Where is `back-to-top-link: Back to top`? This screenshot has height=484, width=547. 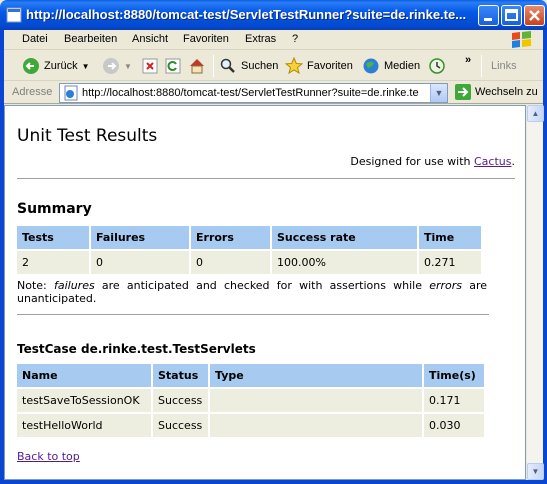 back-to-top-link: Back to top is located at coordinates (48, 456).